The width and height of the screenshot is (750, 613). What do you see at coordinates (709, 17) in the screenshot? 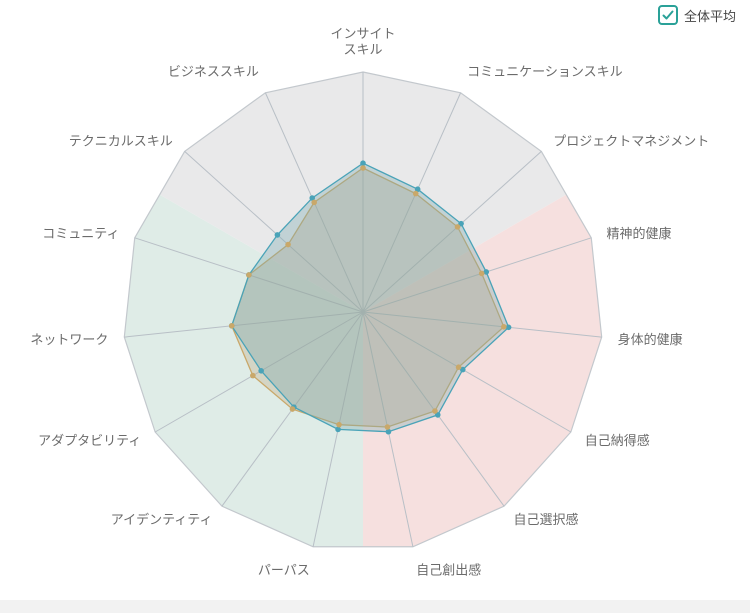
I see `legend-label: 全体平均` at bounding box center [709, 17].